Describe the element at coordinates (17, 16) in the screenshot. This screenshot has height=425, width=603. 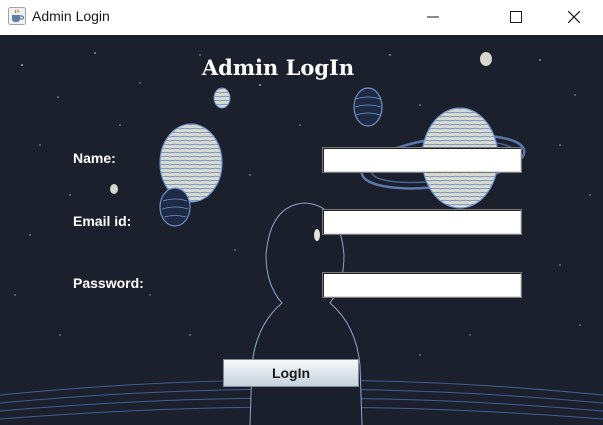
I see `java-coffee-cup-icon` at that location.